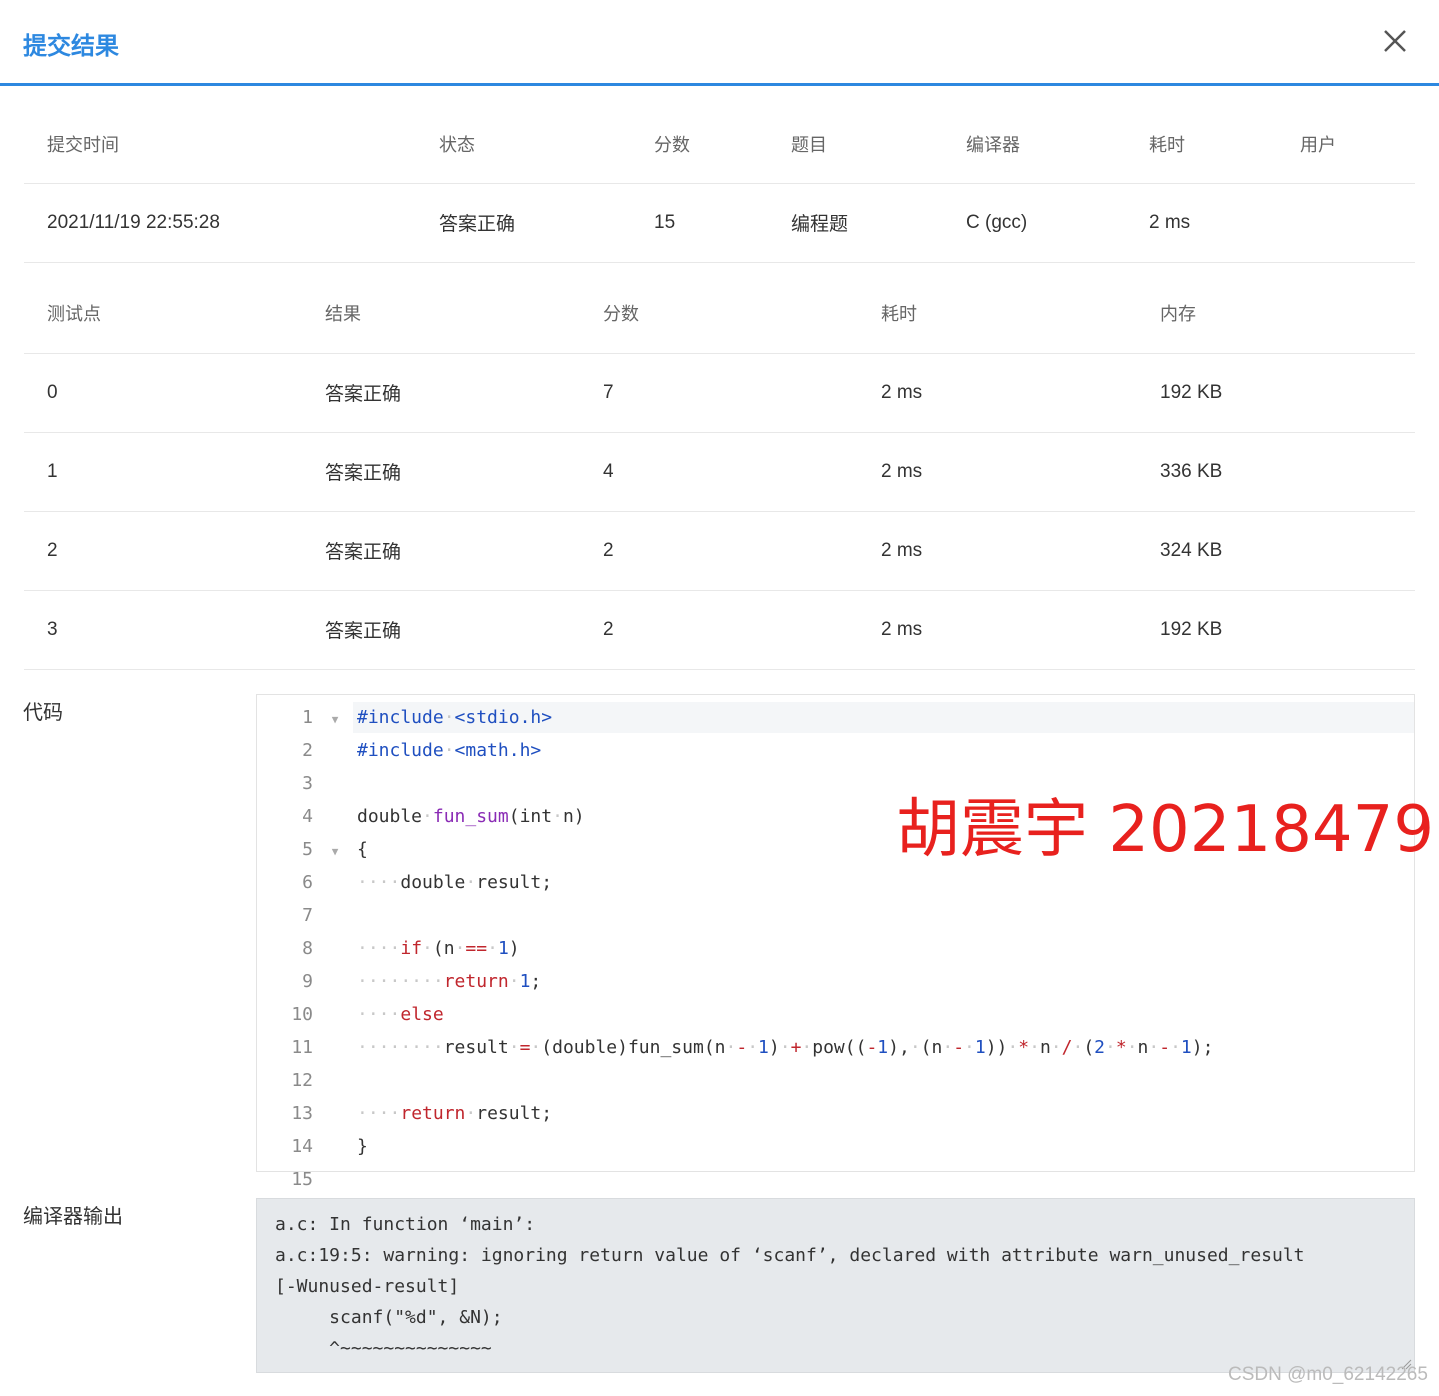 Image resolution: width=1439 pixels, height=1396 pixels. I want to click on table-row: 1 答案正确 4 2 ms 336 KB, so click(719, 472).